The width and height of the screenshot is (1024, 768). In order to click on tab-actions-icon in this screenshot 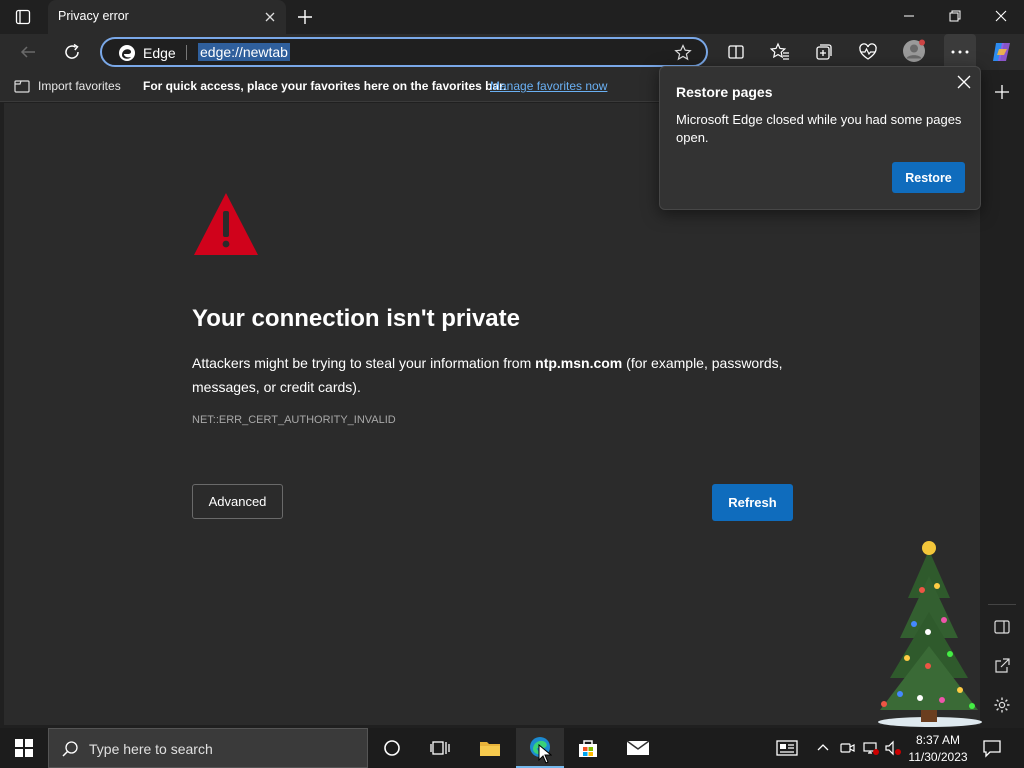, I will do `click(23, 17)`.